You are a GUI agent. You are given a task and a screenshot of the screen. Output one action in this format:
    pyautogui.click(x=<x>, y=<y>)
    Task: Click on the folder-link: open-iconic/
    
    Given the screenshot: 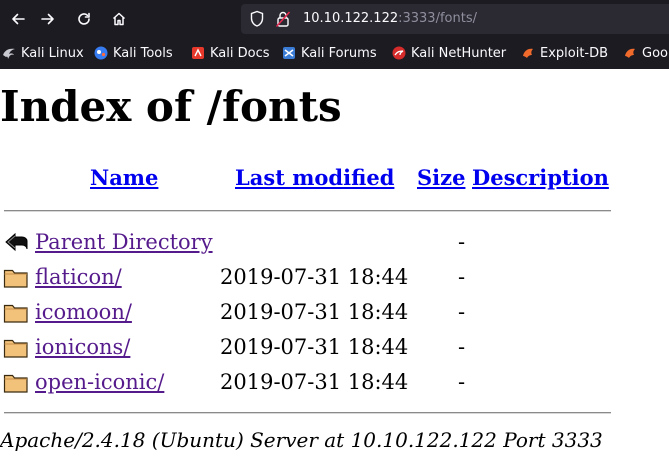 What is the action you would take?
    pyautogui.click(x=99, y=382)
    